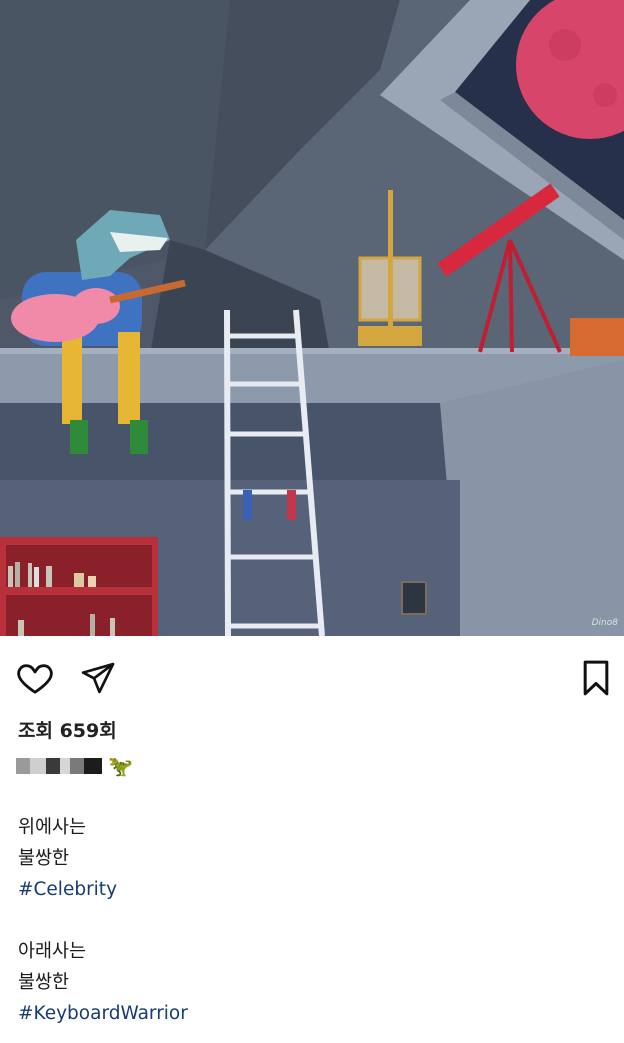 The width and height of the screenshot is (624, 1043). What do you see at coordinates (120, 766) in the screenshot?
I see `dinosaur-emoji: 🦖` at bounding box center [120, 766].